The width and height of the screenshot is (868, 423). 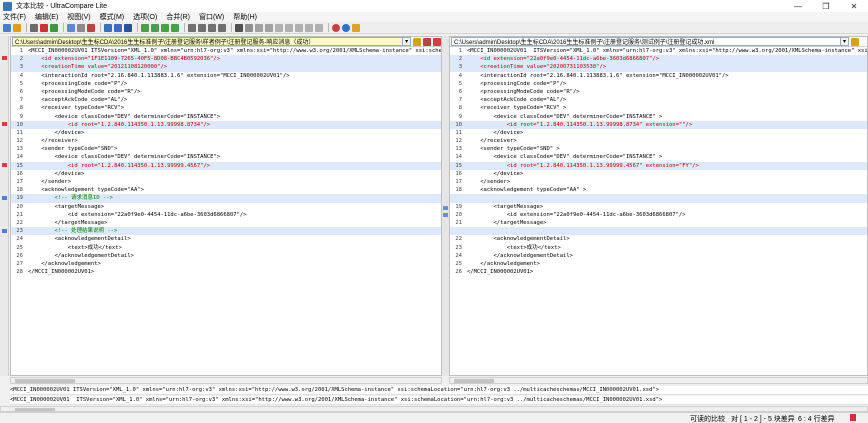 What do you see at coordinates (299, 27) in the screenshot?
I see `options-icon` at bounding box center [299, 27].